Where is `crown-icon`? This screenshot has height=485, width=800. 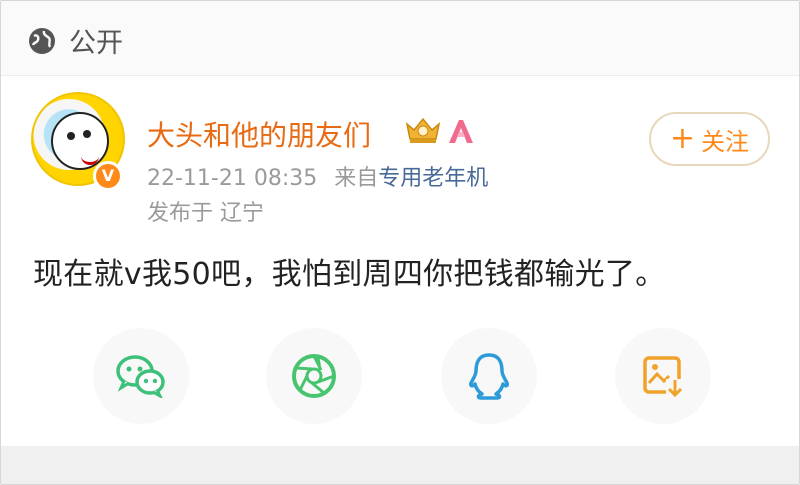
crown-icon is located at coordinates (423, 130).